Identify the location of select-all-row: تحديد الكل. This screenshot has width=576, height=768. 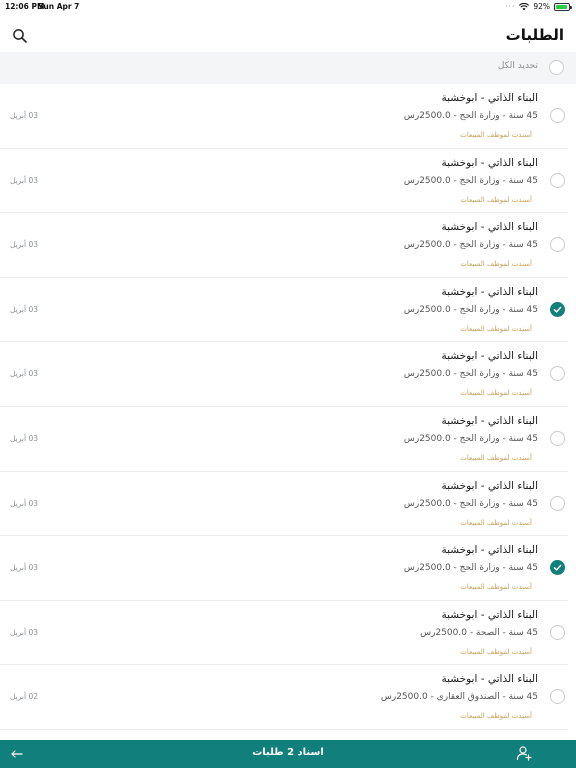
(288, 68).